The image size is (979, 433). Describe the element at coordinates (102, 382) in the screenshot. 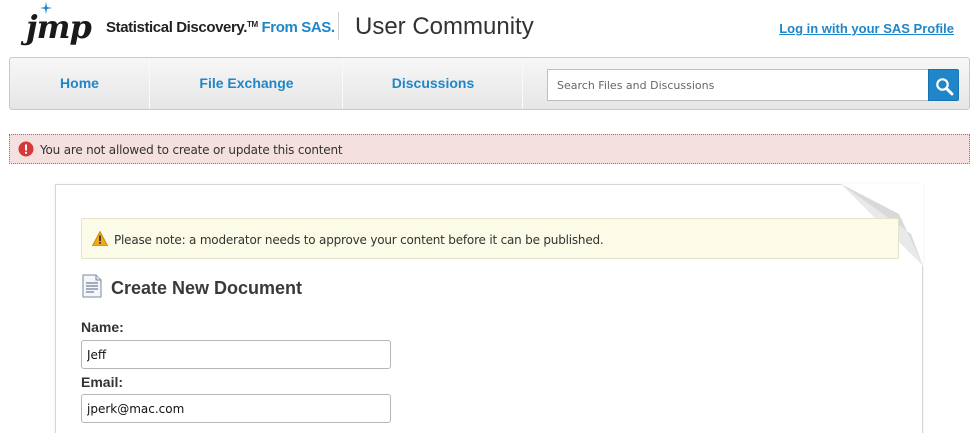

I see `email-label: Email:` at that location.